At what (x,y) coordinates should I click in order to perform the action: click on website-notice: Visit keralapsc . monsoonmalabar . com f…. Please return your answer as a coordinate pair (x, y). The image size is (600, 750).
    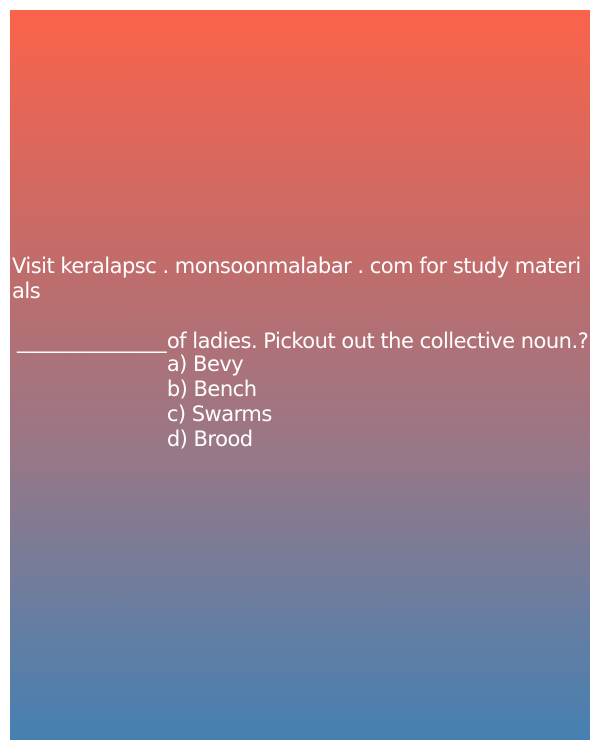
    Looking at the image, I should click on (296, 278).